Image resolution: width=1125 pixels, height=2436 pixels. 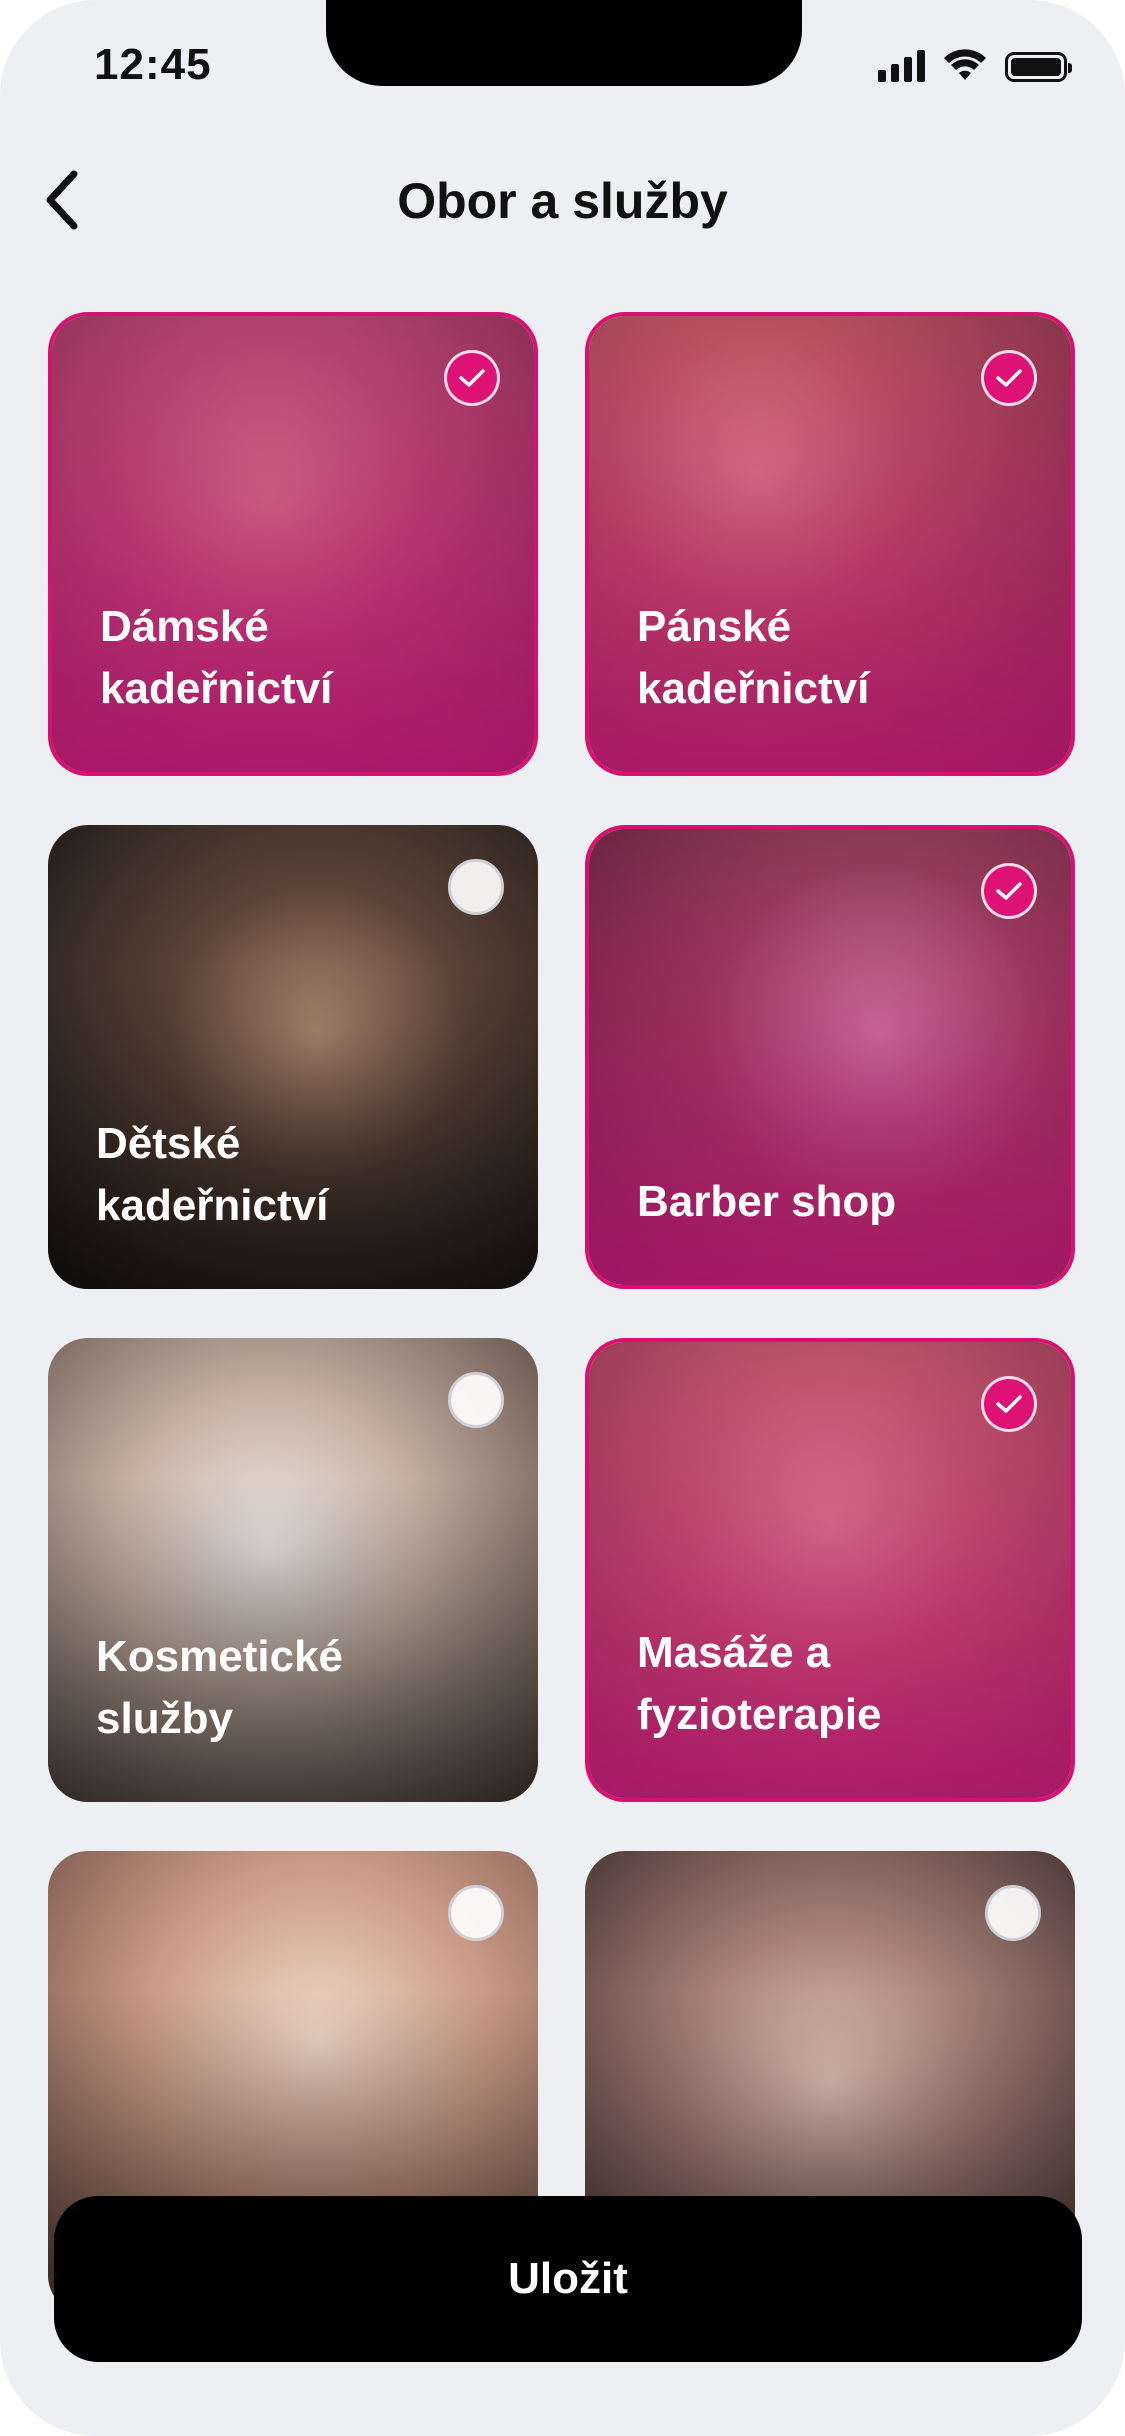 What do you see at coordinates (830, 544) in the screenshot?
I see `category-card: Pánské kadeřnictví` at bounding box center [830, 544].